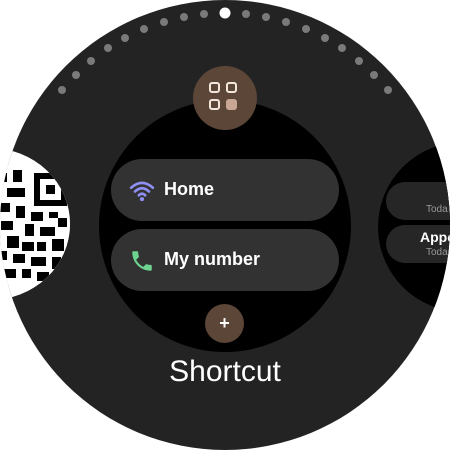 The image size is (450, 450). What do you see at coordinates (142, 261) in the screenshot?
I see `phone-icon` at bounding box center [142, 261].